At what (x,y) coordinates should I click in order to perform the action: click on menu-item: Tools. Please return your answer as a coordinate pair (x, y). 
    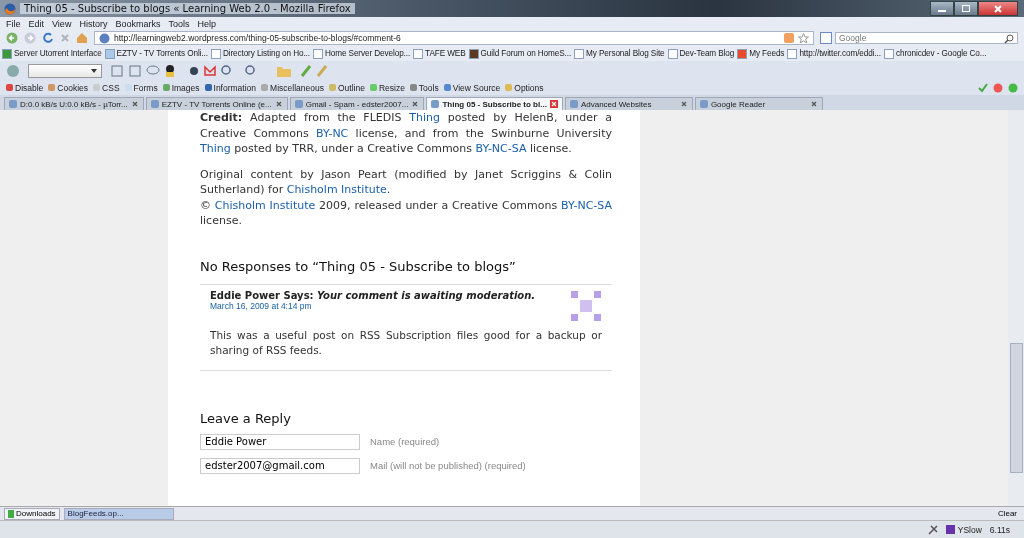
    Looking at the image, I should click on (179, 23).